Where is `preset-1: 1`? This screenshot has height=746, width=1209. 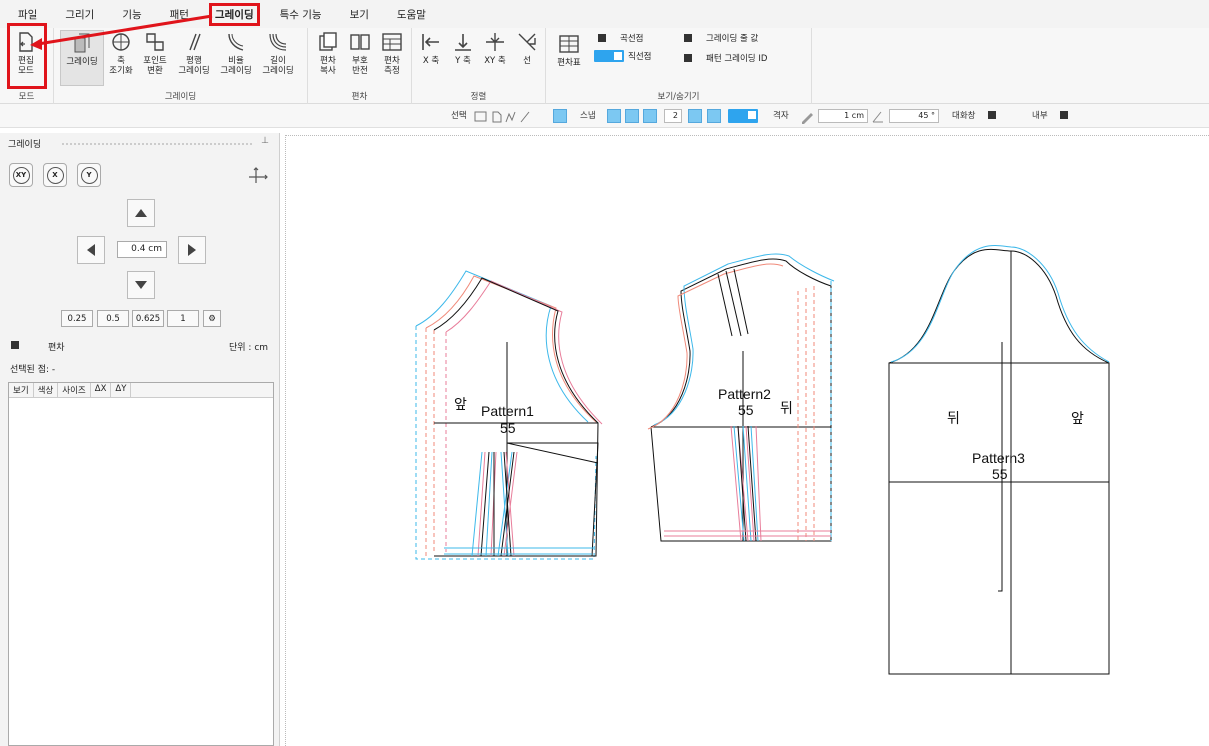
preset-1: 1 is located at coordinates (183, 318).